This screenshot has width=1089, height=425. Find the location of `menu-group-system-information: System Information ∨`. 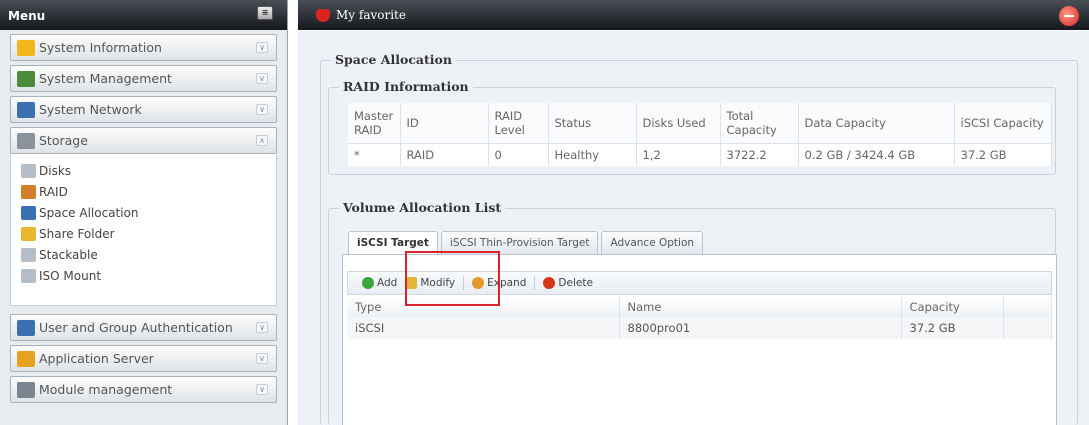

menu-group-system-information: System Information ∨ is located at coordinates (143, 47).